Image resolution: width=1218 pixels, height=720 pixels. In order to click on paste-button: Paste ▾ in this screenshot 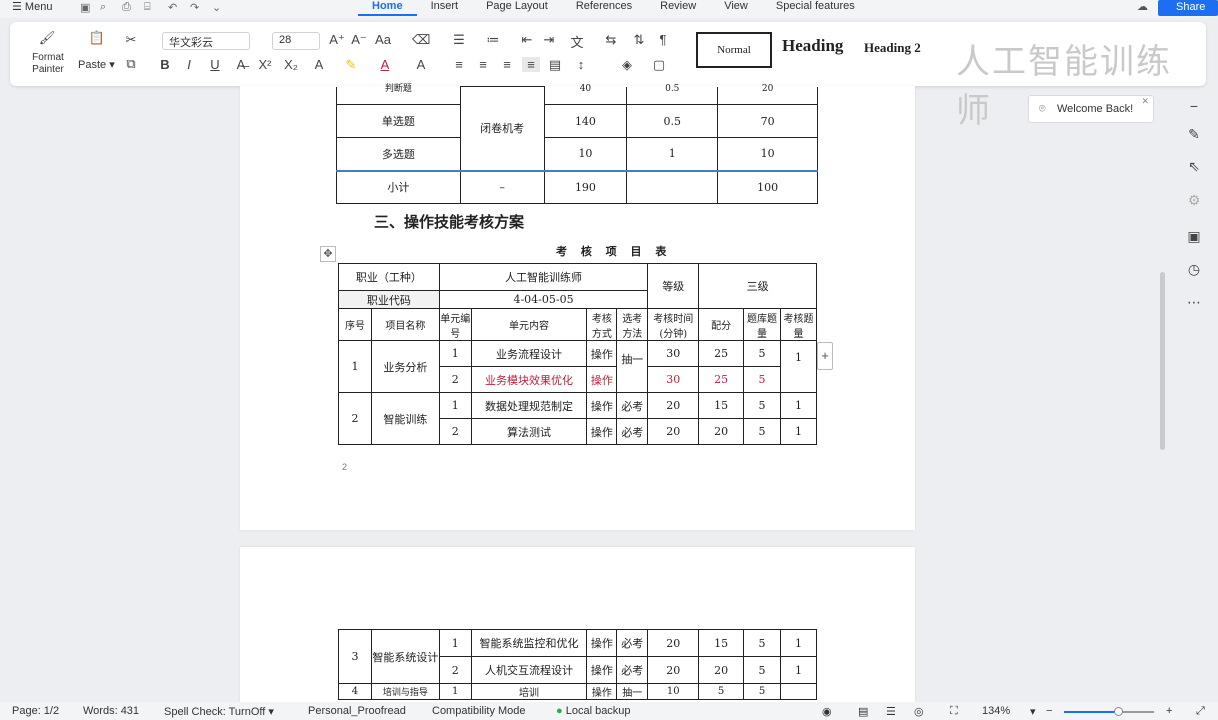, I will do `click(96, 64)`.